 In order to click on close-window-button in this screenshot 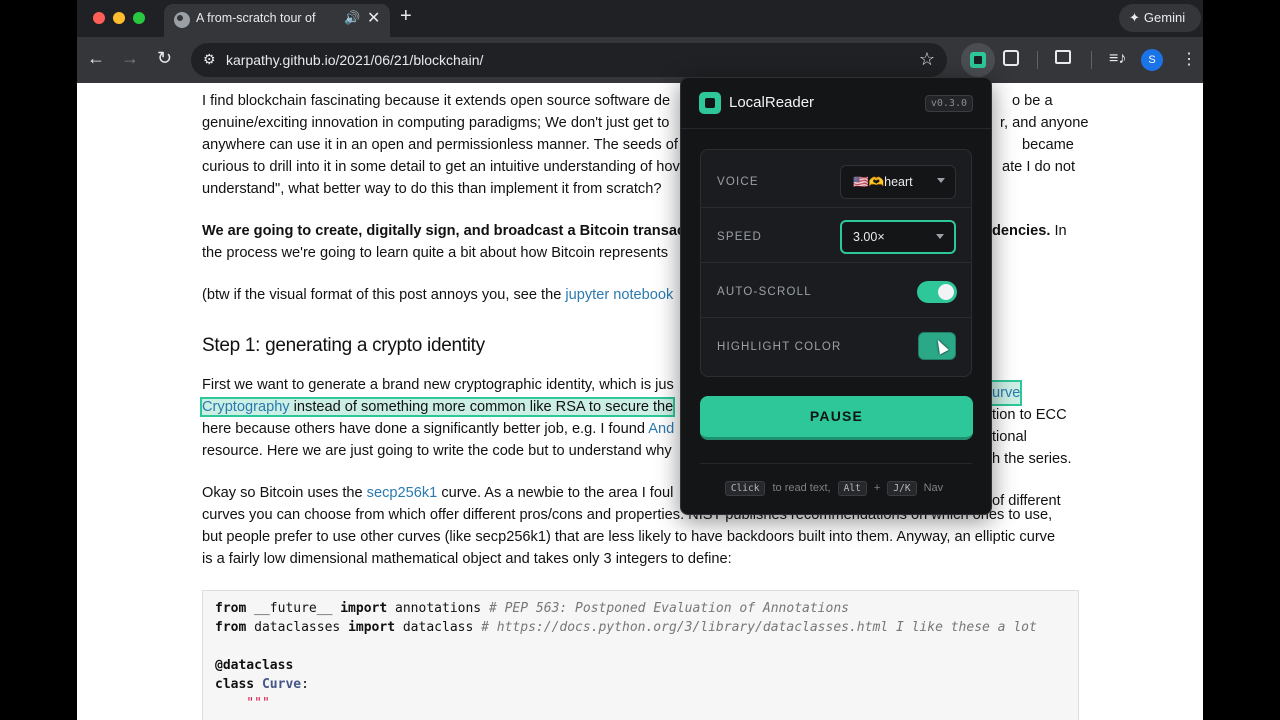, I will do `click(99, 18)`.